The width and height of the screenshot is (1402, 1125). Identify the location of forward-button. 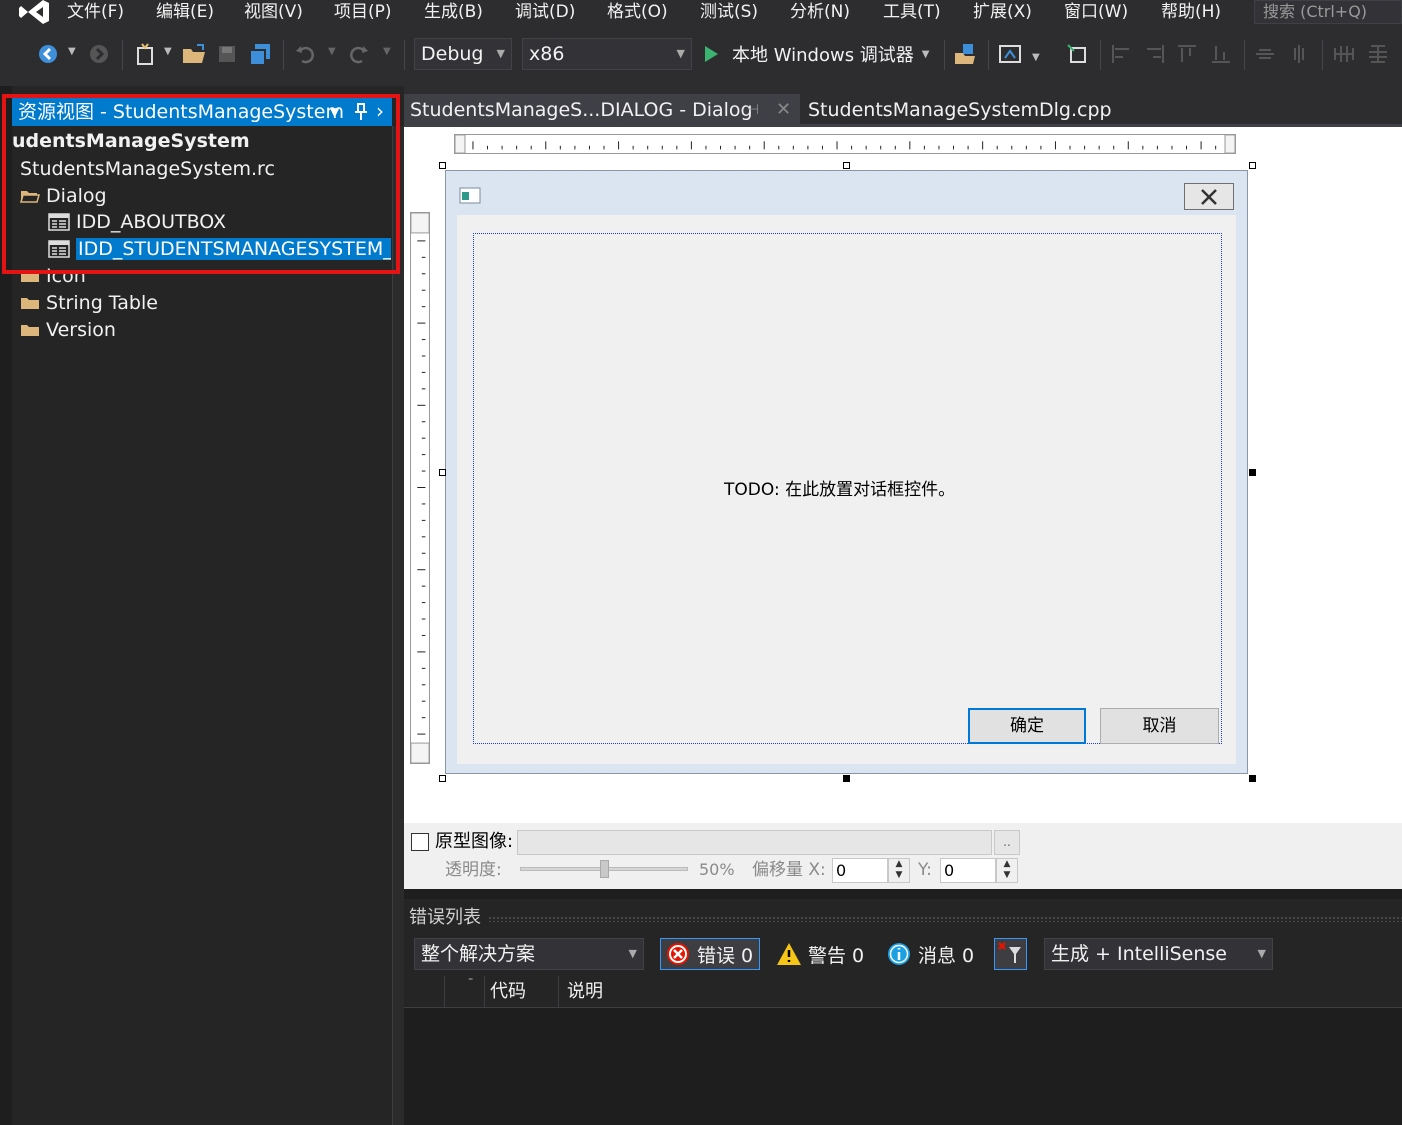
(99, 54).